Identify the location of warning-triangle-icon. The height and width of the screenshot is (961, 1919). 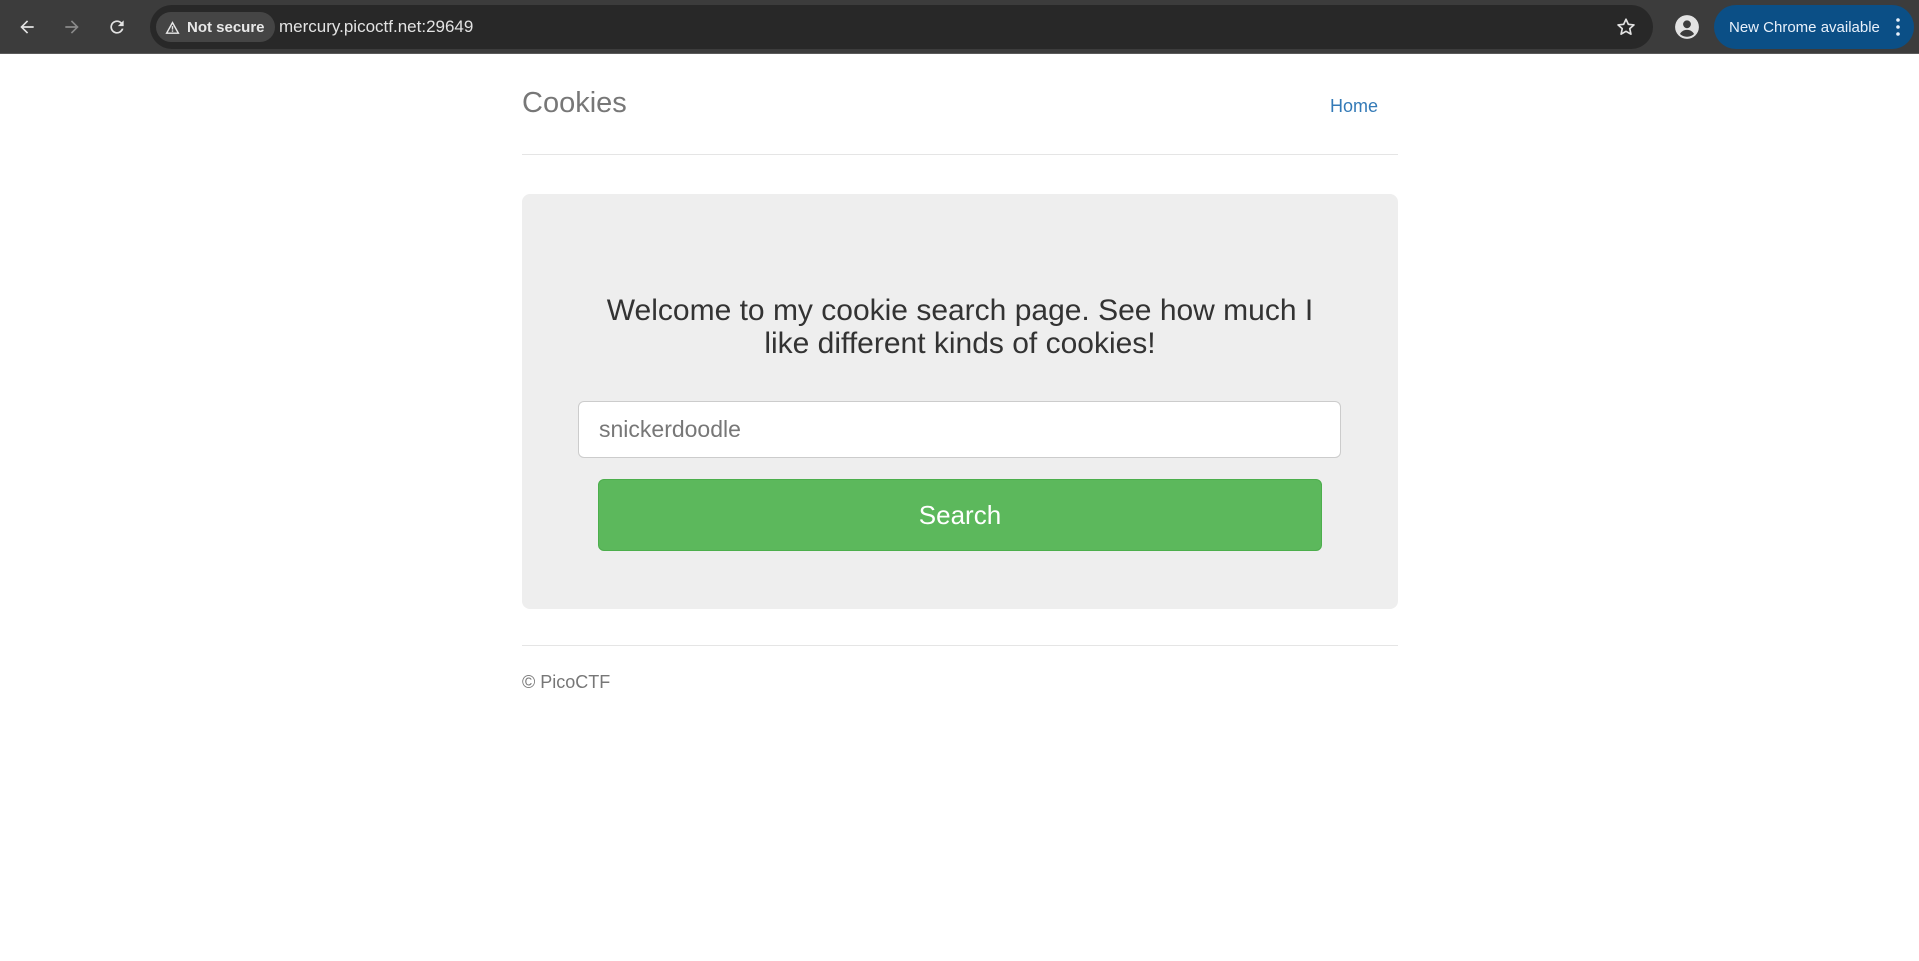
(172, 27).